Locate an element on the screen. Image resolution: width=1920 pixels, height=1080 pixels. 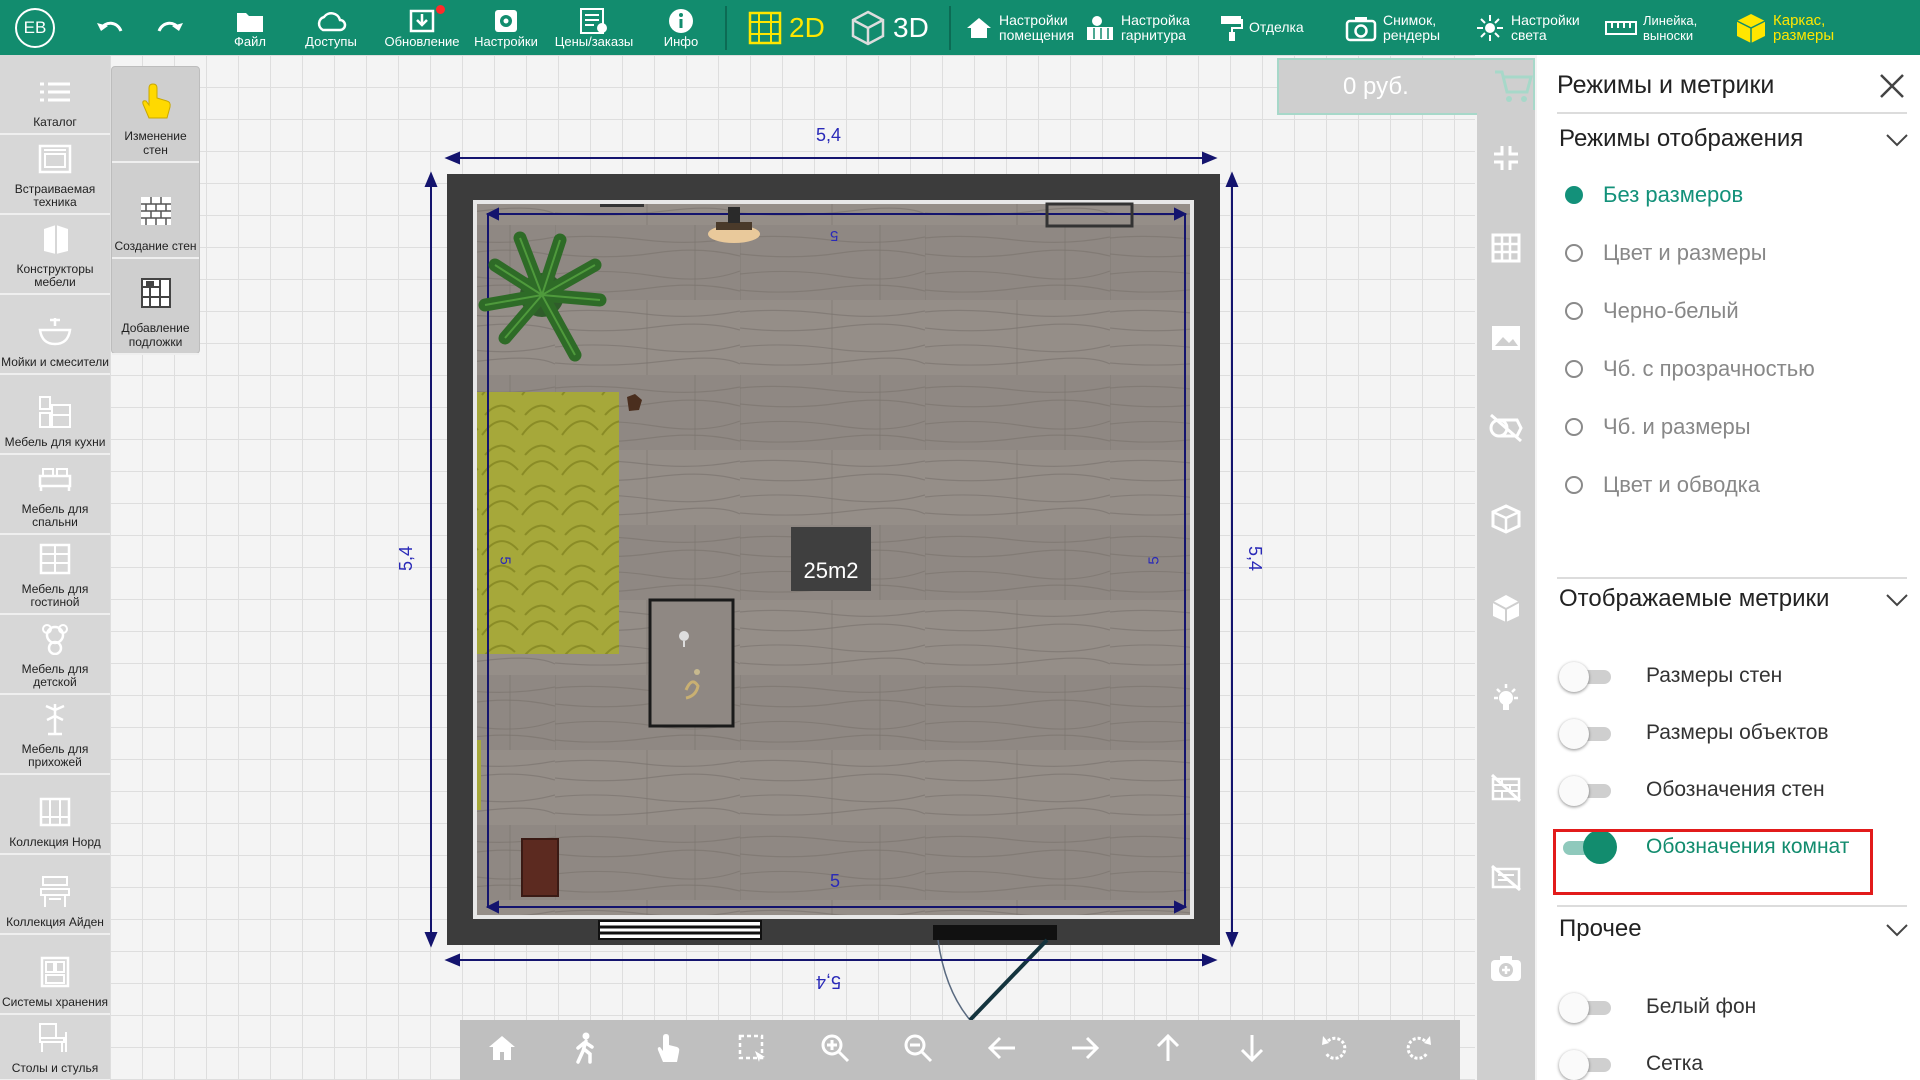
prices-orders-button: Цены/заказы is located at coordinates (594, 27).